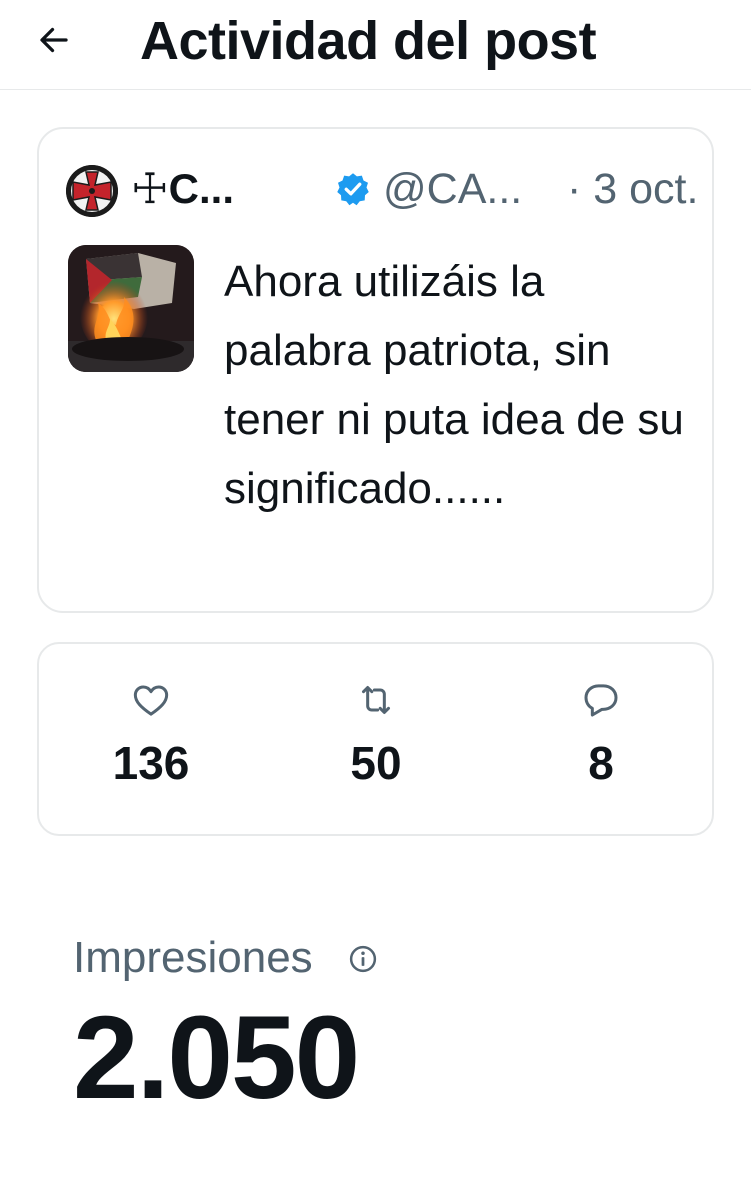 The image size is (751, 1200). What do you see at coordinates (151, 763) in the screenshot?
I see `likes-count: 136` at bounding box center [151, 763].